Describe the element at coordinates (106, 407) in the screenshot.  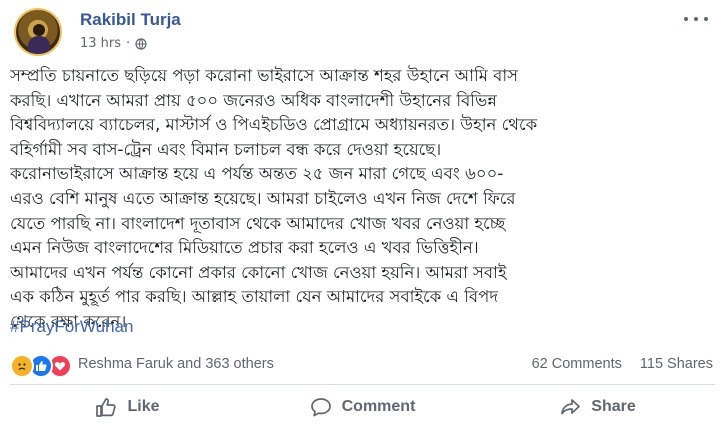
I see `thumbs-up-icon` at that location.